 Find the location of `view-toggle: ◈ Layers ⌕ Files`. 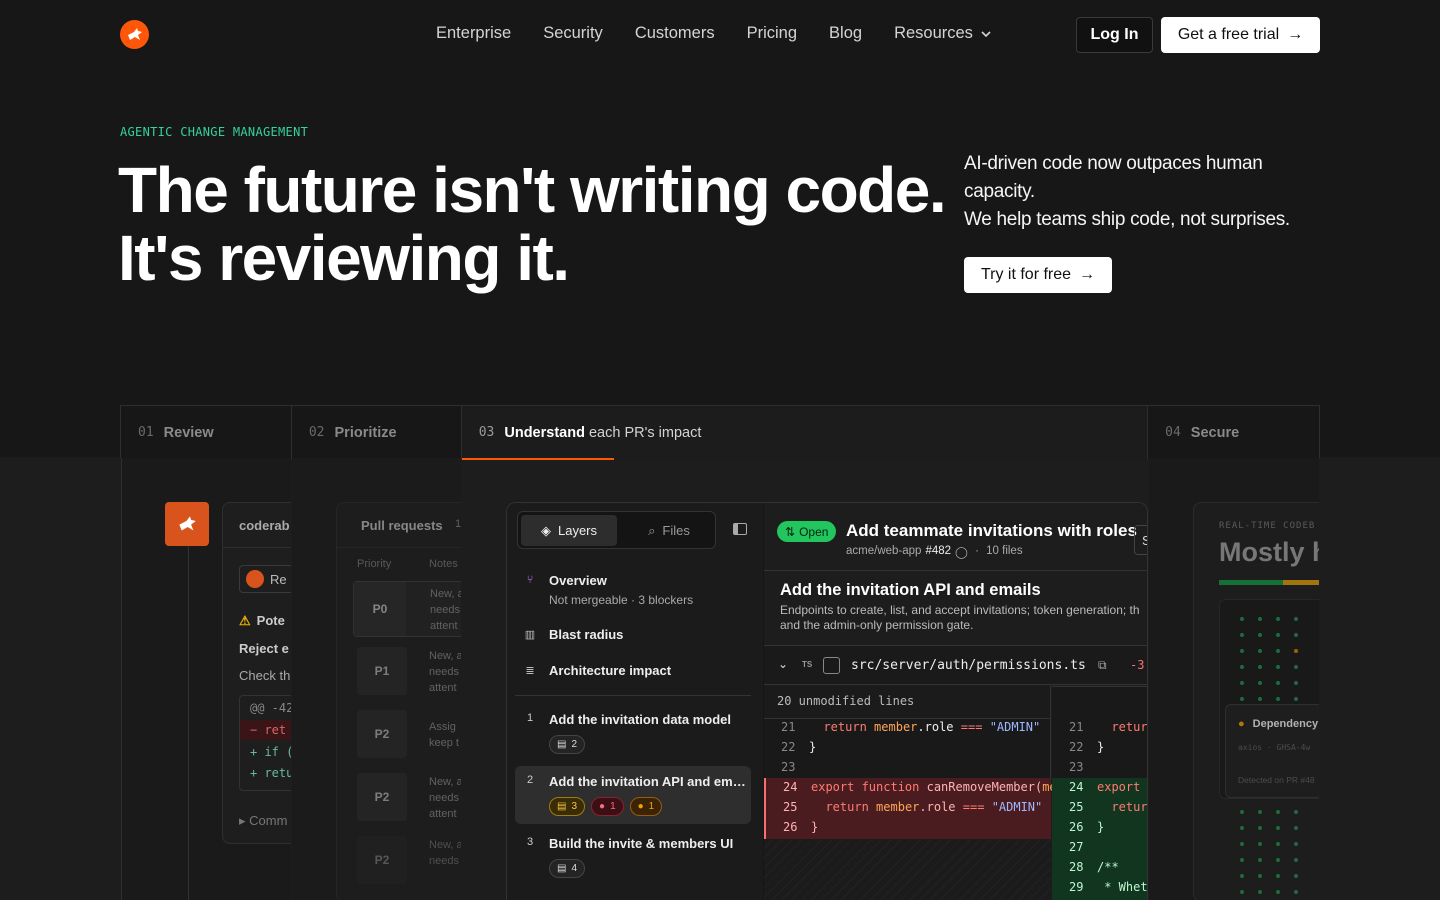

view-toggle: ◈ Layers ⌕ Files is located at coordinates (616, 530).